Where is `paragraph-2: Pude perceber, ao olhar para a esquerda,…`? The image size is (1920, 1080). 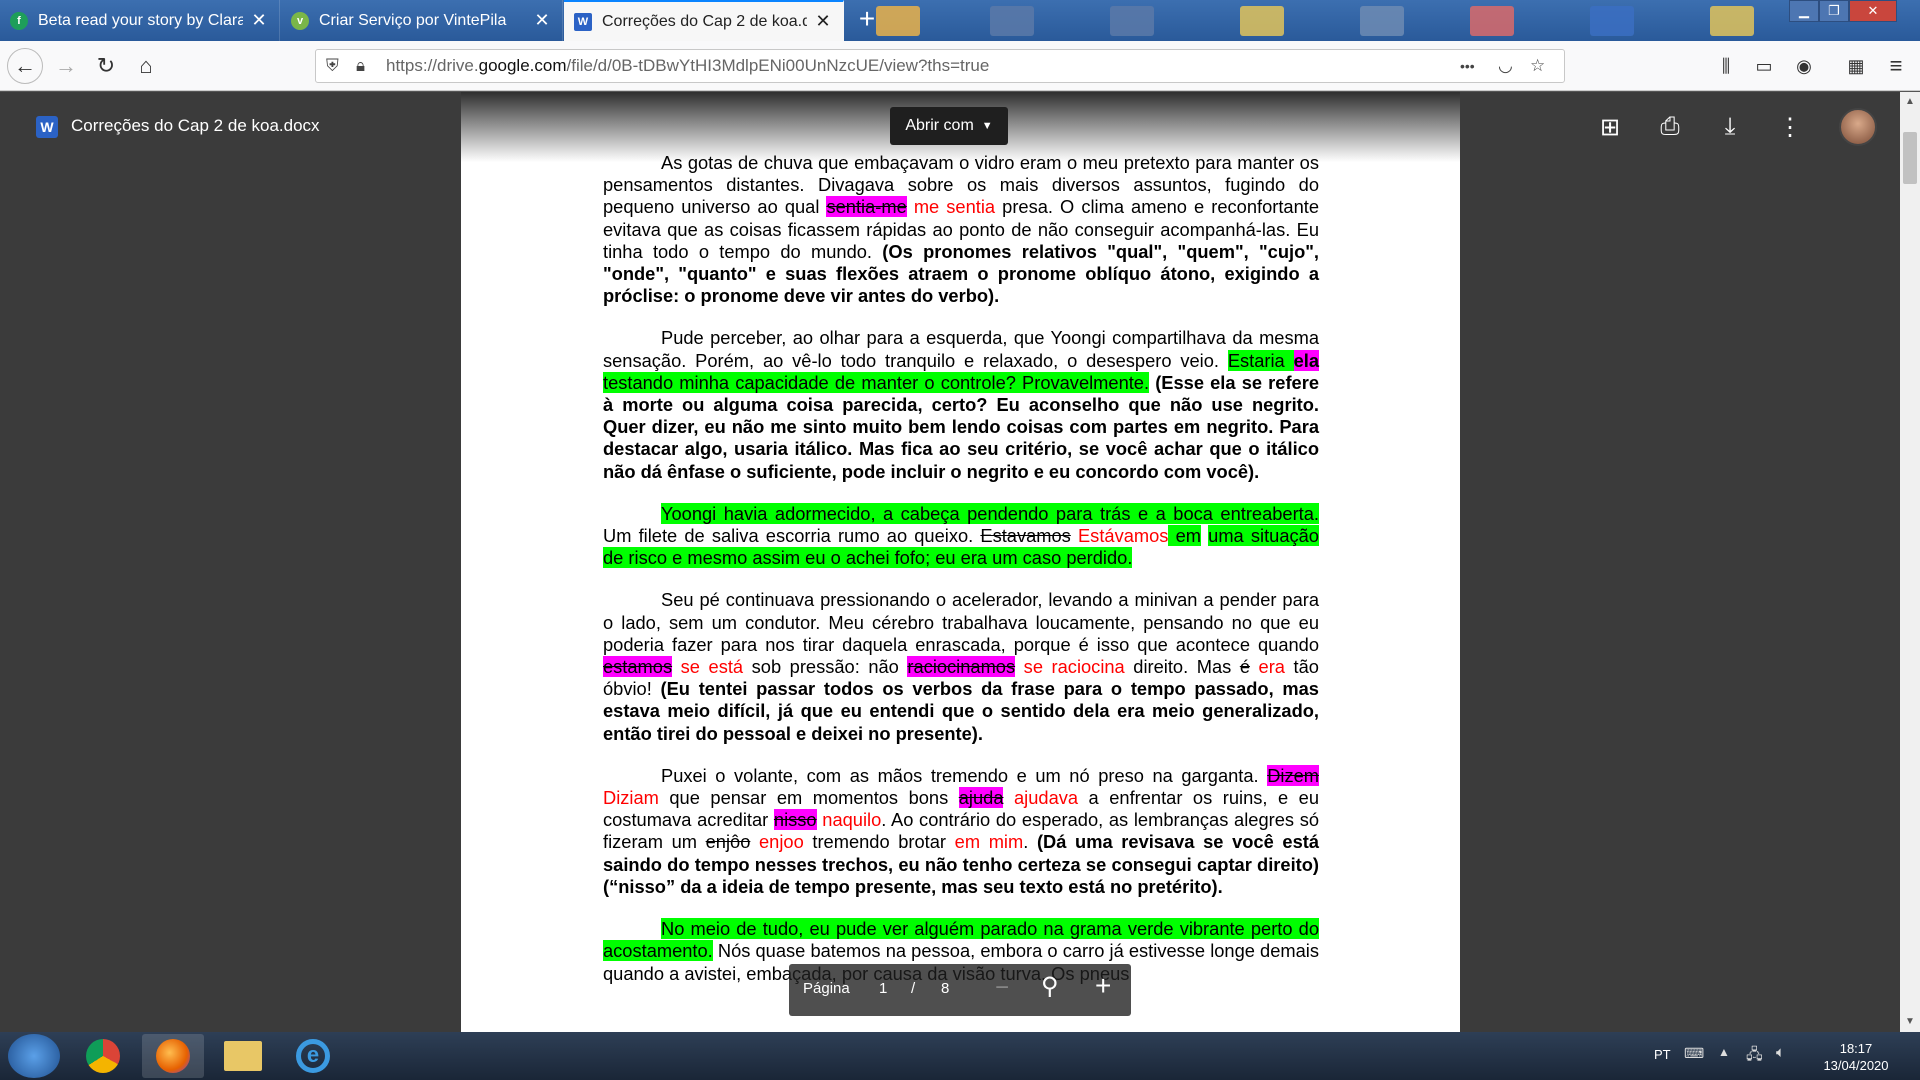
paragraph-2: Pude perceber, ao olhar para a esquerda,… is located at coordinates (961, 404).